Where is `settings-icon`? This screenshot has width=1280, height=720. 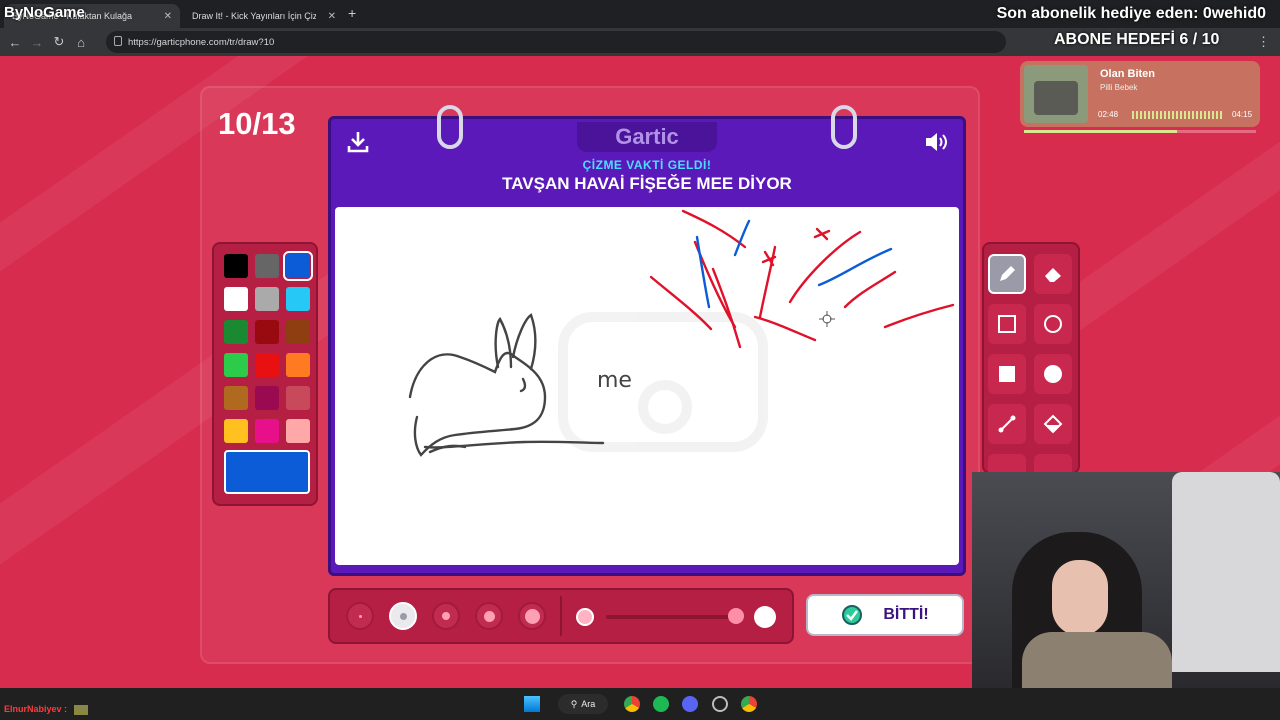 settings-icon is located at coordinates (720, 704).